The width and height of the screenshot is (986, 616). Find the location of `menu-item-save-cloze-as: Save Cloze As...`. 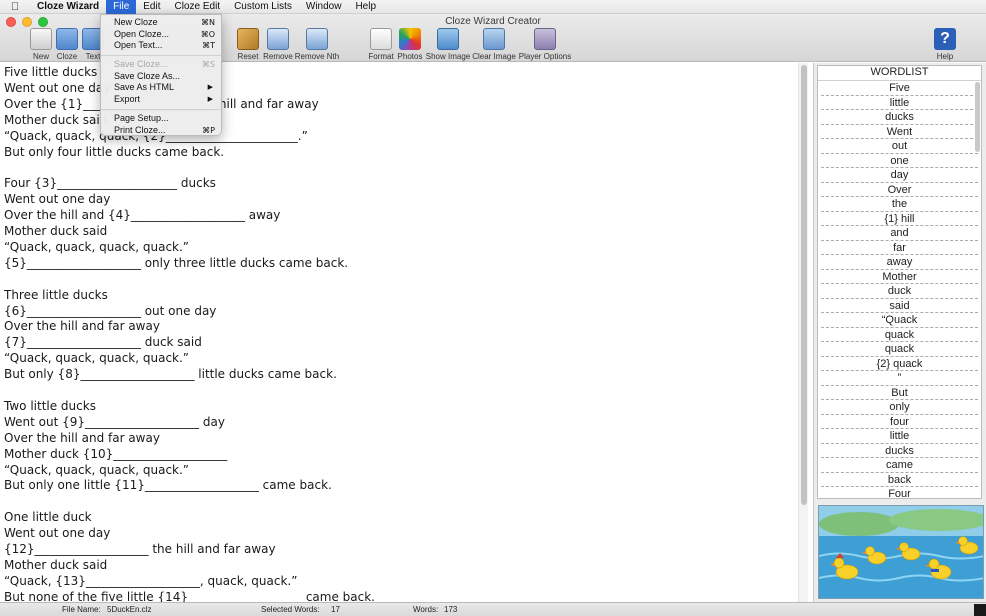

menu-item-save-cloze-as: Save Cloze As... is located at coordinates (161, 77).